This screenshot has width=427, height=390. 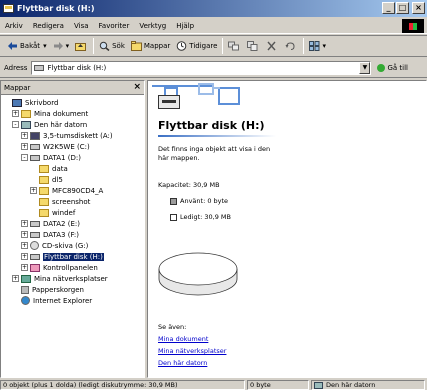 What do you see at coordinates (73, 267) in the screenshot?
I see `tree-item: + Kontrollpanelen` at bounding box center [73, 267].